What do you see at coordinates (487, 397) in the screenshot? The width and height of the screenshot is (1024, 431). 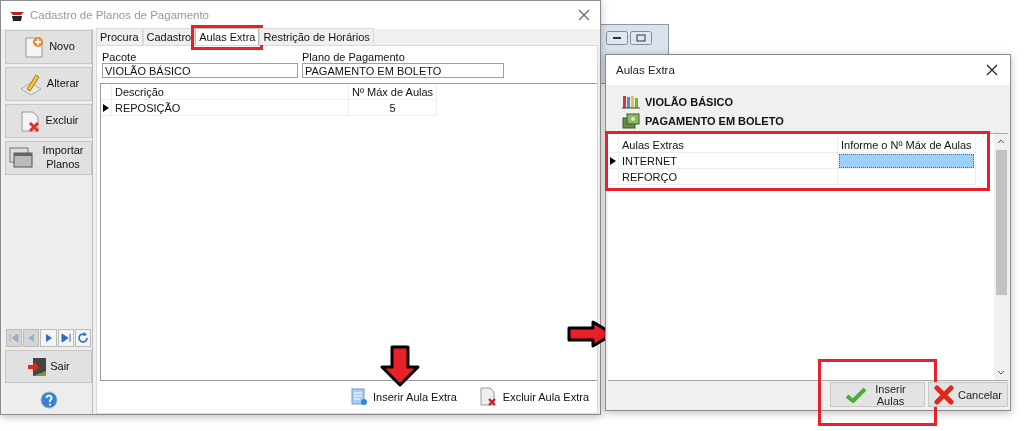 I see `document-cross-icon` at bounding box center [487, 397].